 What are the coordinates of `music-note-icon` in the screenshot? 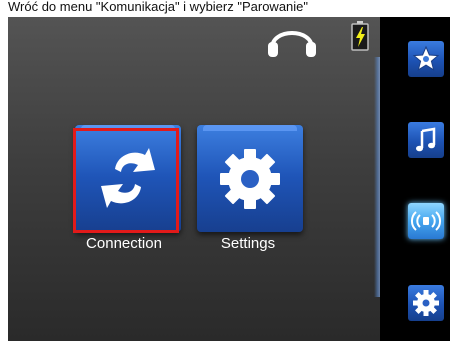 It's located at (426, 139).